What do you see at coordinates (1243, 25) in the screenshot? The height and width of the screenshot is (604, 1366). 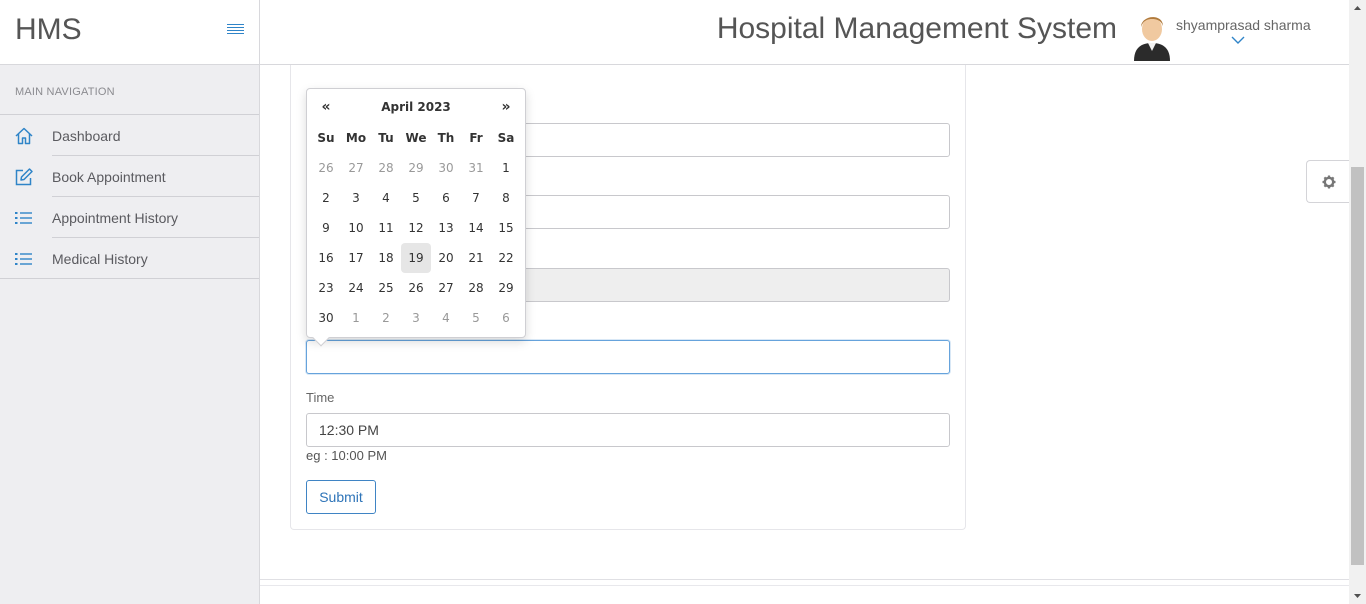 I see `username: shyamprasad sharma` at bounding box center [1243, 25].